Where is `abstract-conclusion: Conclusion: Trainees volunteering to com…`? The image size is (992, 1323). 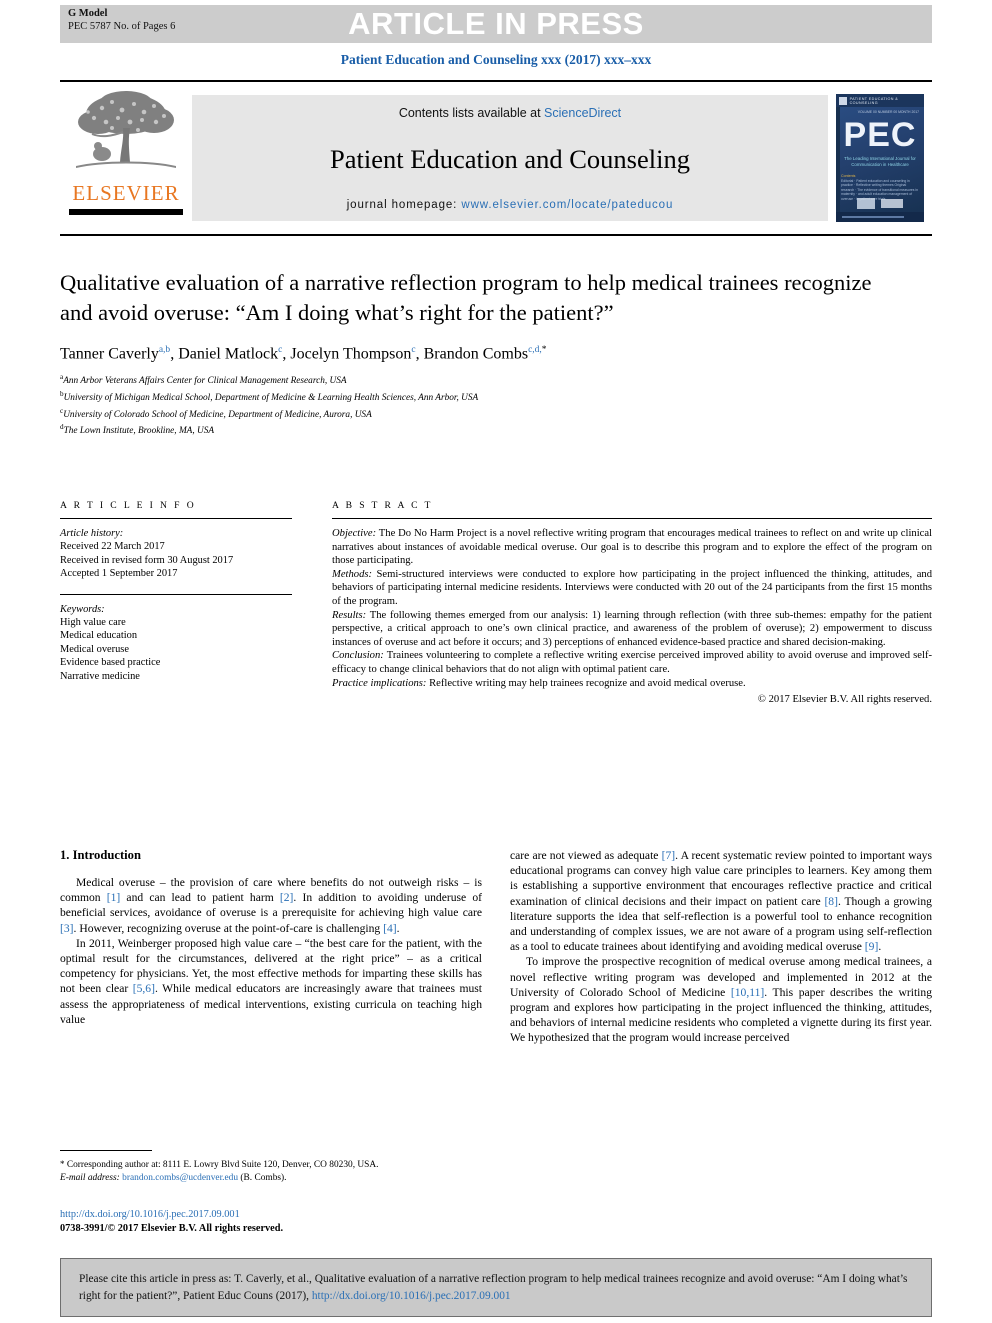
abstract-conclusion: Conclusion: Trainees volunteering to com… is located at coordinates (632, 662).